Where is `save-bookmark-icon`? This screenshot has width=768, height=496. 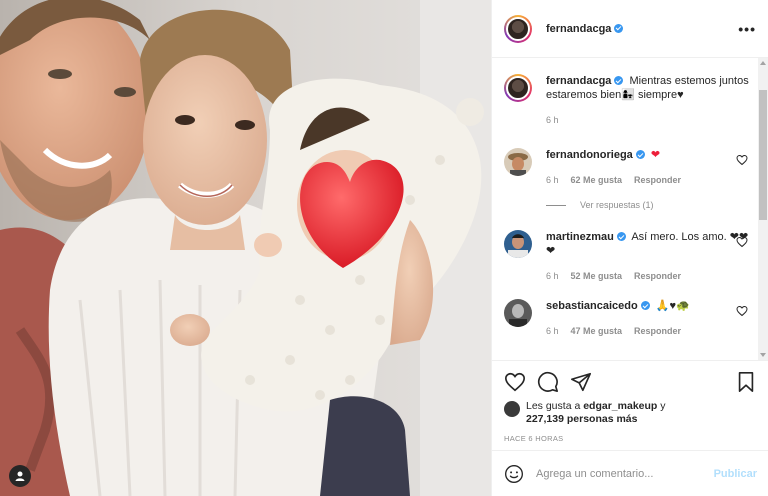
save-bookmark-icon is located at coordinates (746, 382).